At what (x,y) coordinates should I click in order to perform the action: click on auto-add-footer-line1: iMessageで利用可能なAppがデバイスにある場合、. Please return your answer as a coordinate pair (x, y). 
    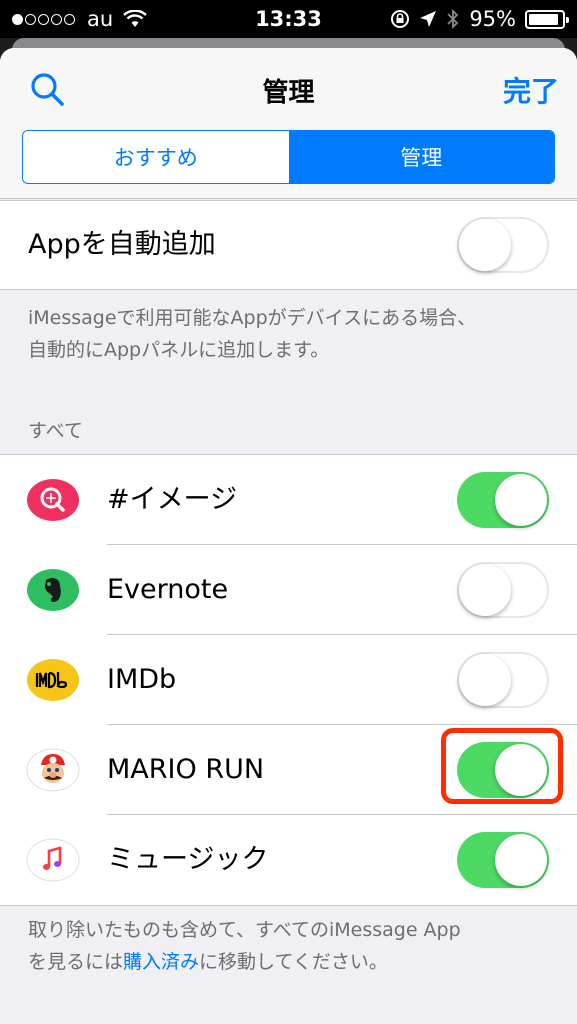
    Looking at the image, I should click on (252, 318).